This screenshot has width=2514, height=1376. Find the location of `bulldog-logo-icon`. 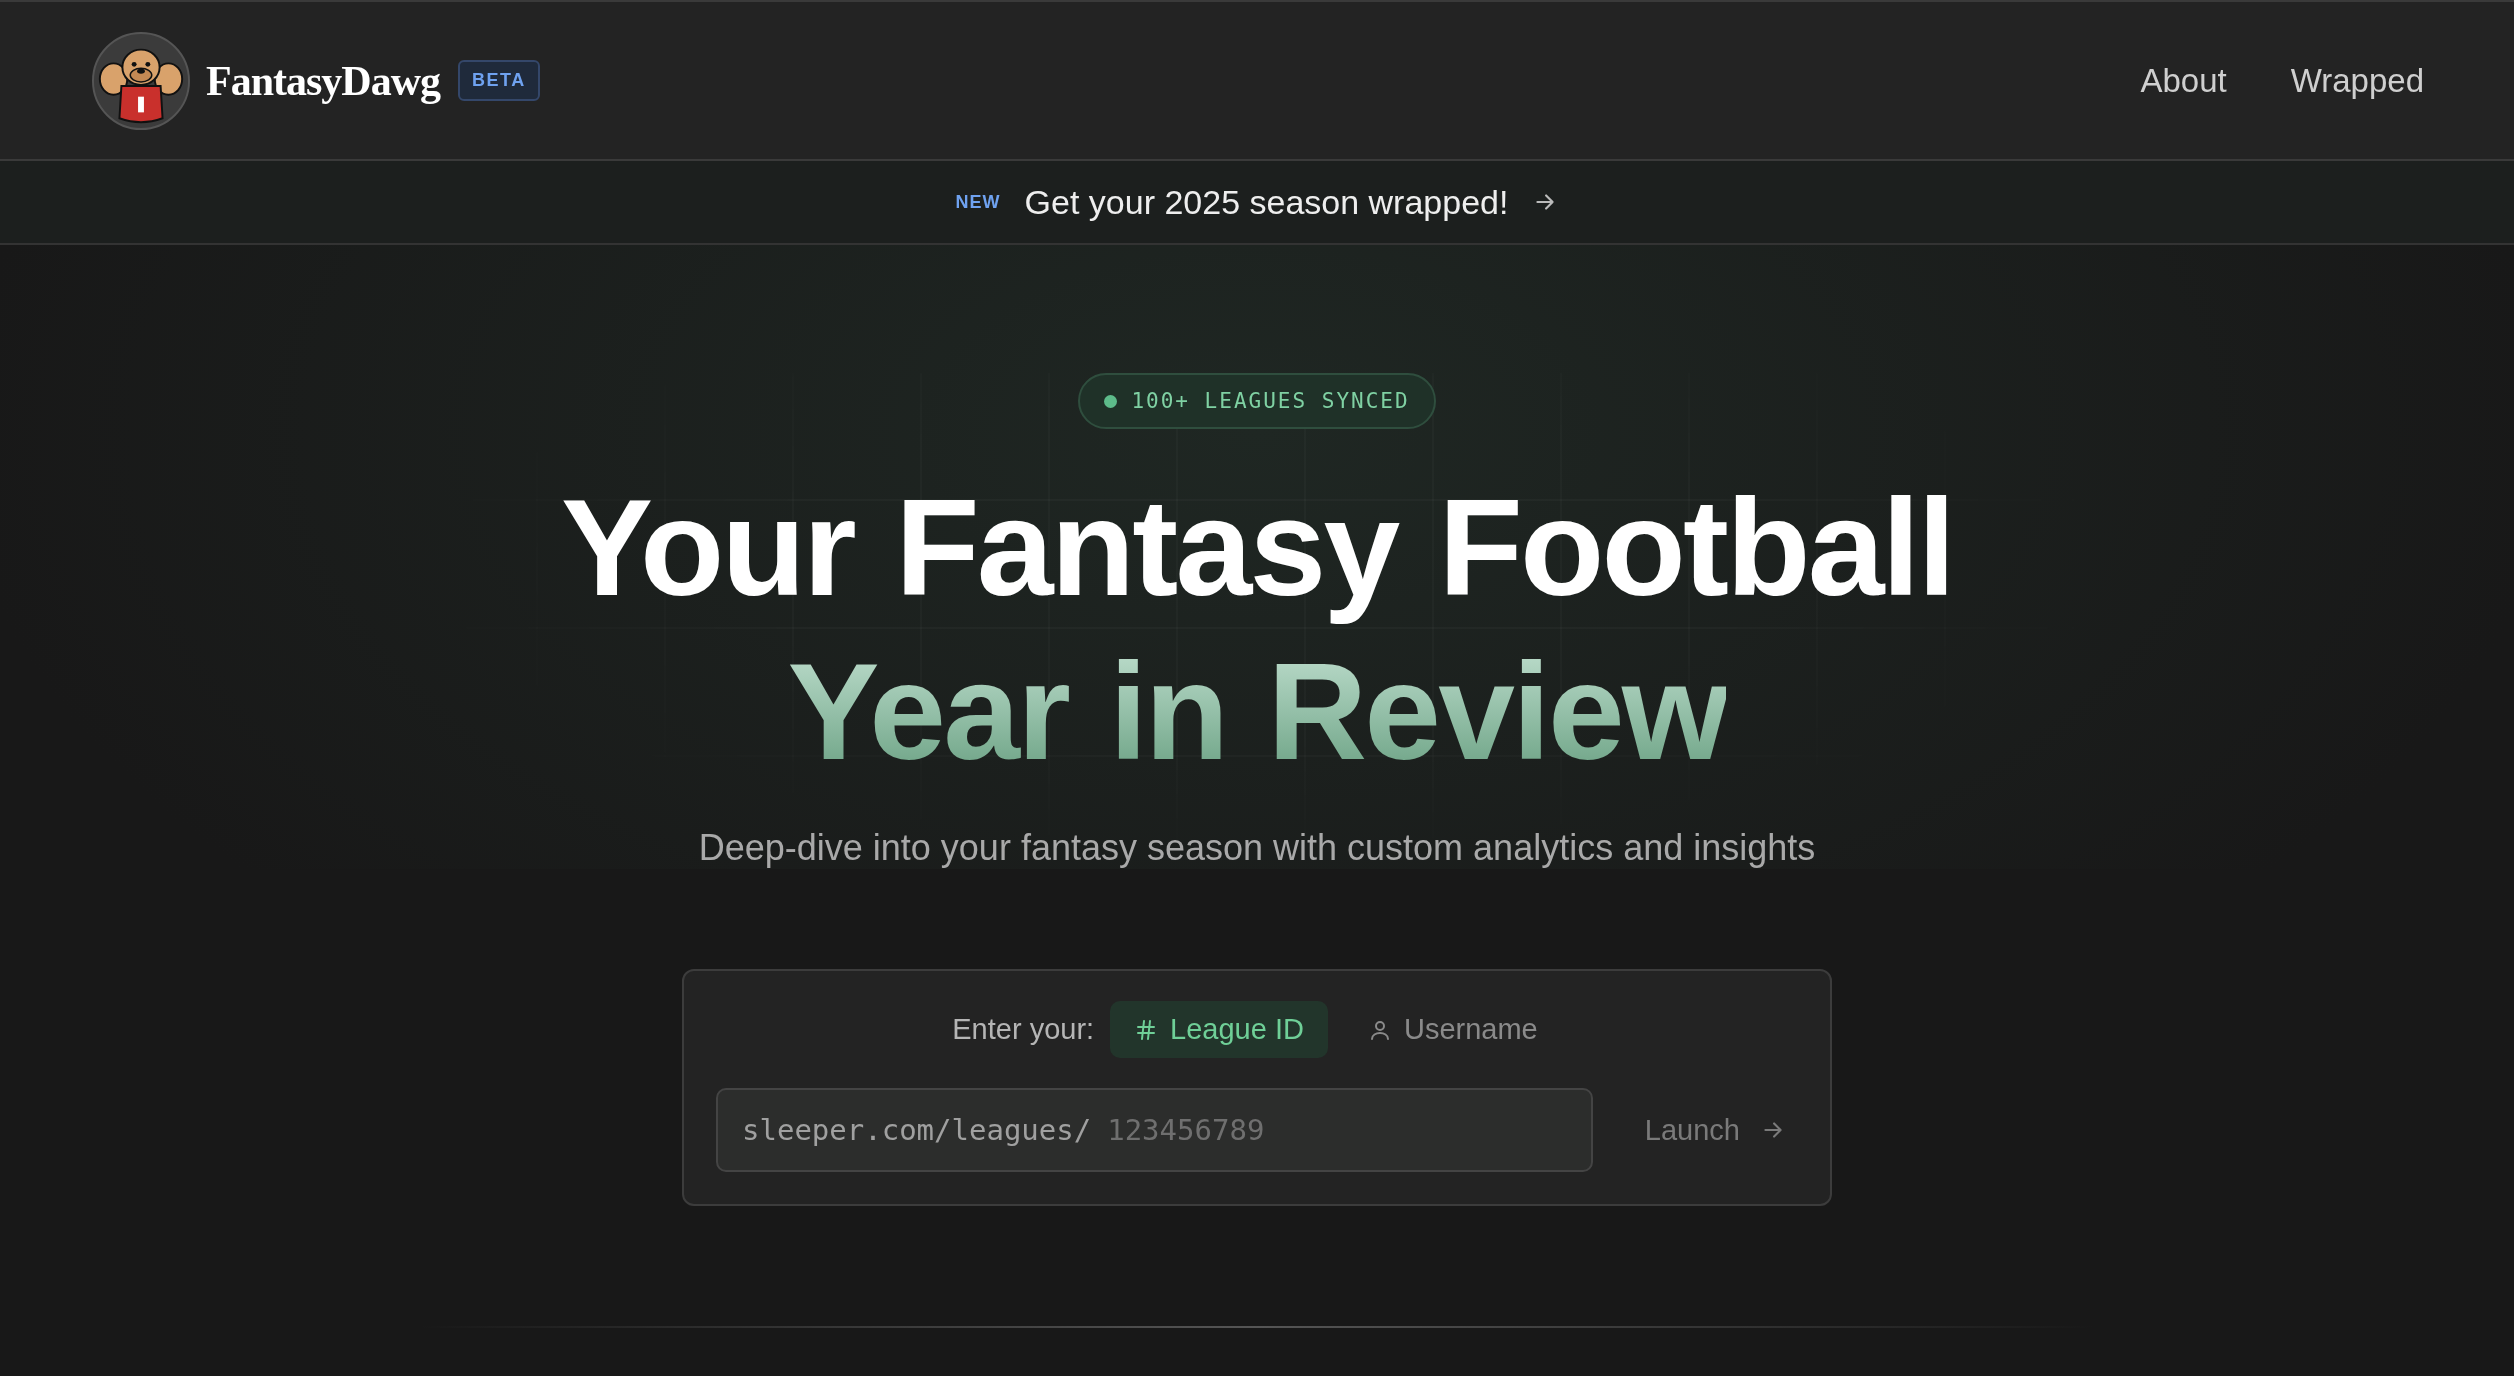

bulldog-logo-icon is located at coordinates (141, 80).